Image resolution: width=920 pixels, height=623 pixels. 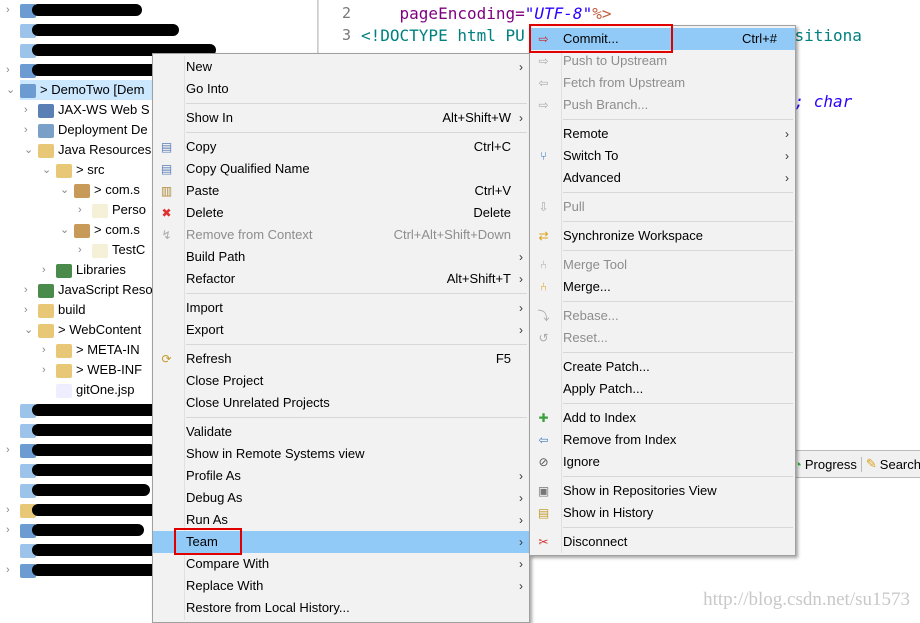 What do you see at coordinates (166, 235) in the screenshot?
I see `remove-context-icon: ↯` at bounding box center [166, 235].